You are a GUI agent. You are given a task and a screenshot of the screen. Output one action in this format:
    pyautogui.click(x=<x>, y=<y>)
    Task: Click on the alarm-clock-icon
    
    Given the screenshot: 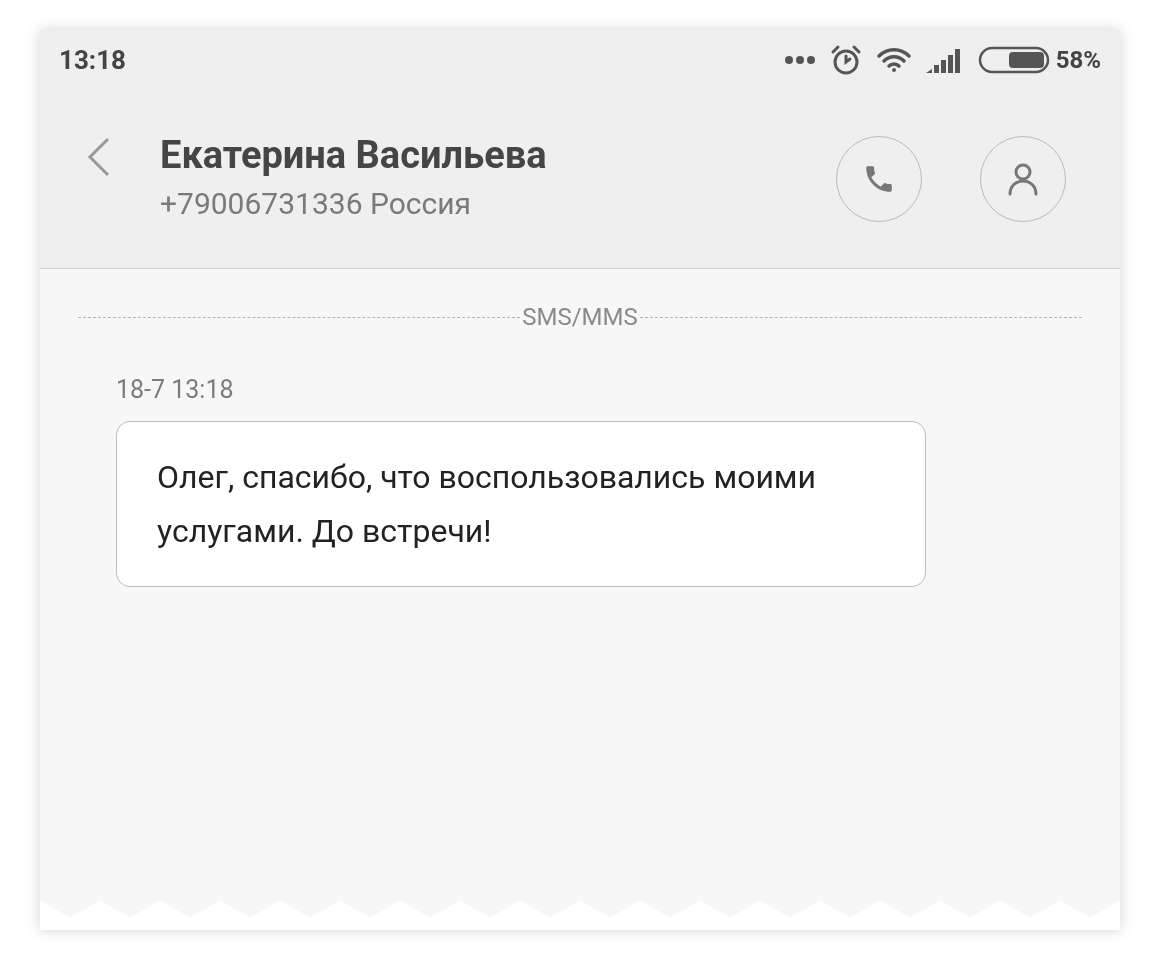 What is the action you would take?
    pyautogui.click(x=845, y=60)
    